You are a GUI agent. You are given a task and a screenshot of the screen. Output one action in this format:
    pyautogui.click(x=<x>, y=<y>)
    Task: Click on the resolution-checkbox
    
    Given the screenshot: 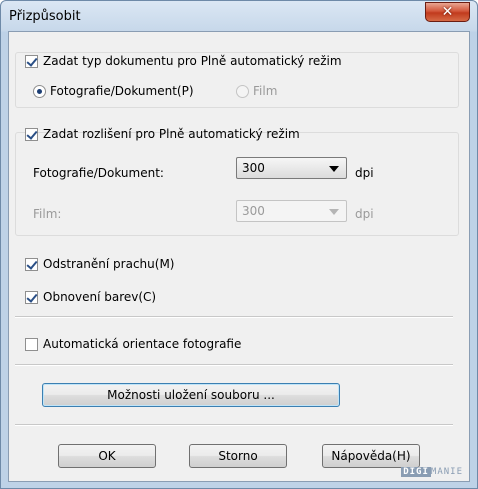 What is the action you would take?
    pyautogui.click(x=31, y=134)
    